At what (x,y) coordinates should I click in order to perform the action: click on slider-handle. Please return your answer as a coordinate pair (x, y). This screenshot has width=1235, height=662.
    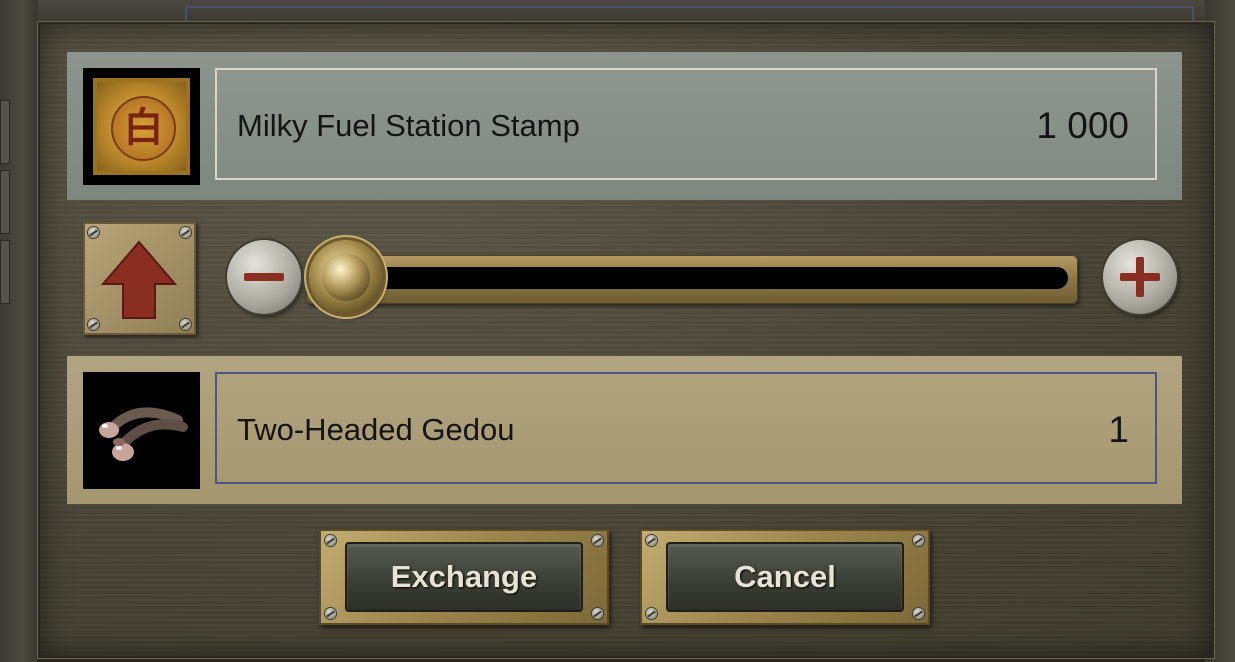
    Looking at the image, I should click on (346, 277).